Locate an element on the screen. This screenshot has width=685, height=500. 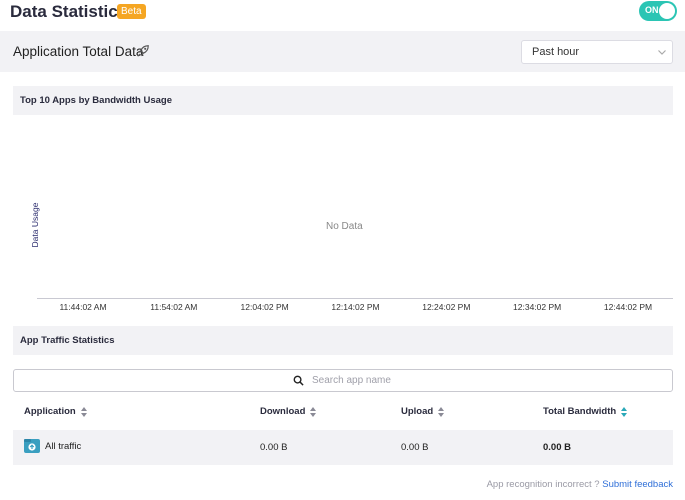
cell-download: 0.00 B is located at coordinates (274, 447).